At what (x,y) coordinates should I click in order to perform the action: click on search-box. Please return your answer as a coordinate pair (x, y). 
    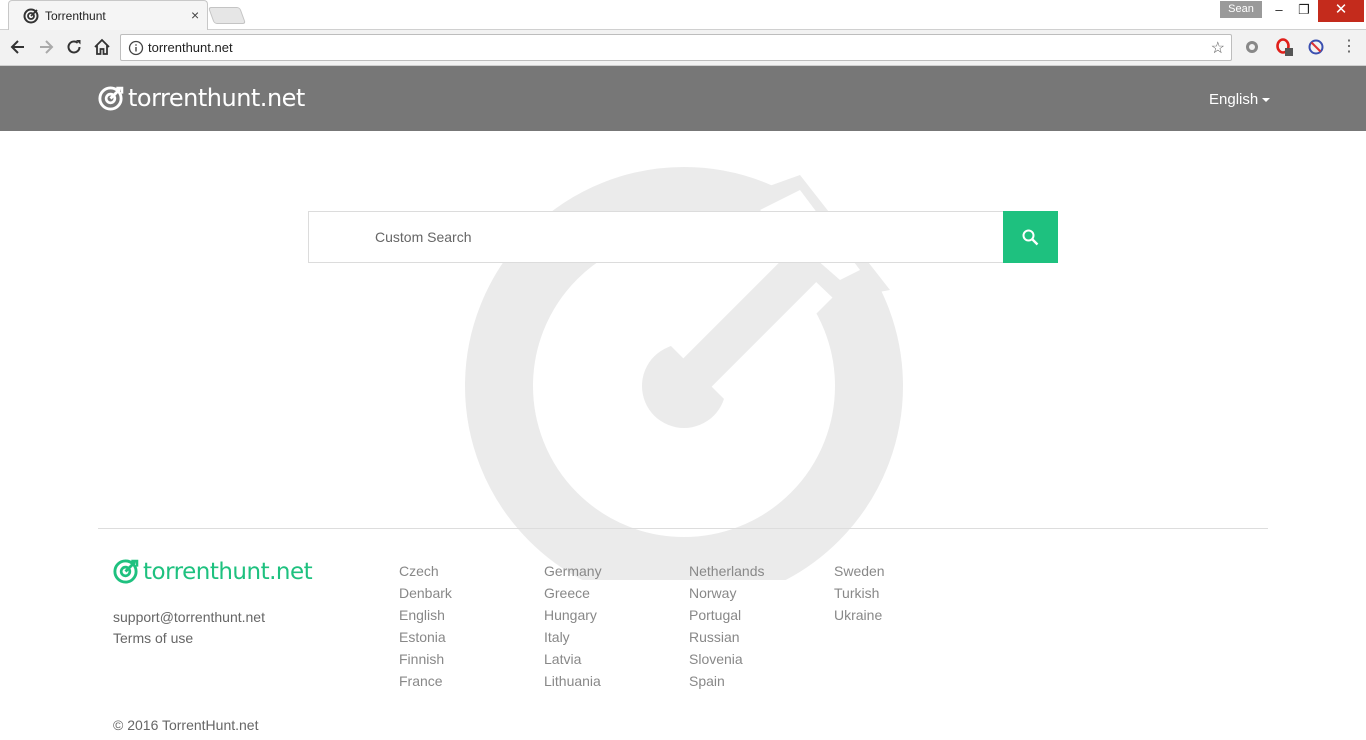
    Looking at the image, I should click on (656, 237).